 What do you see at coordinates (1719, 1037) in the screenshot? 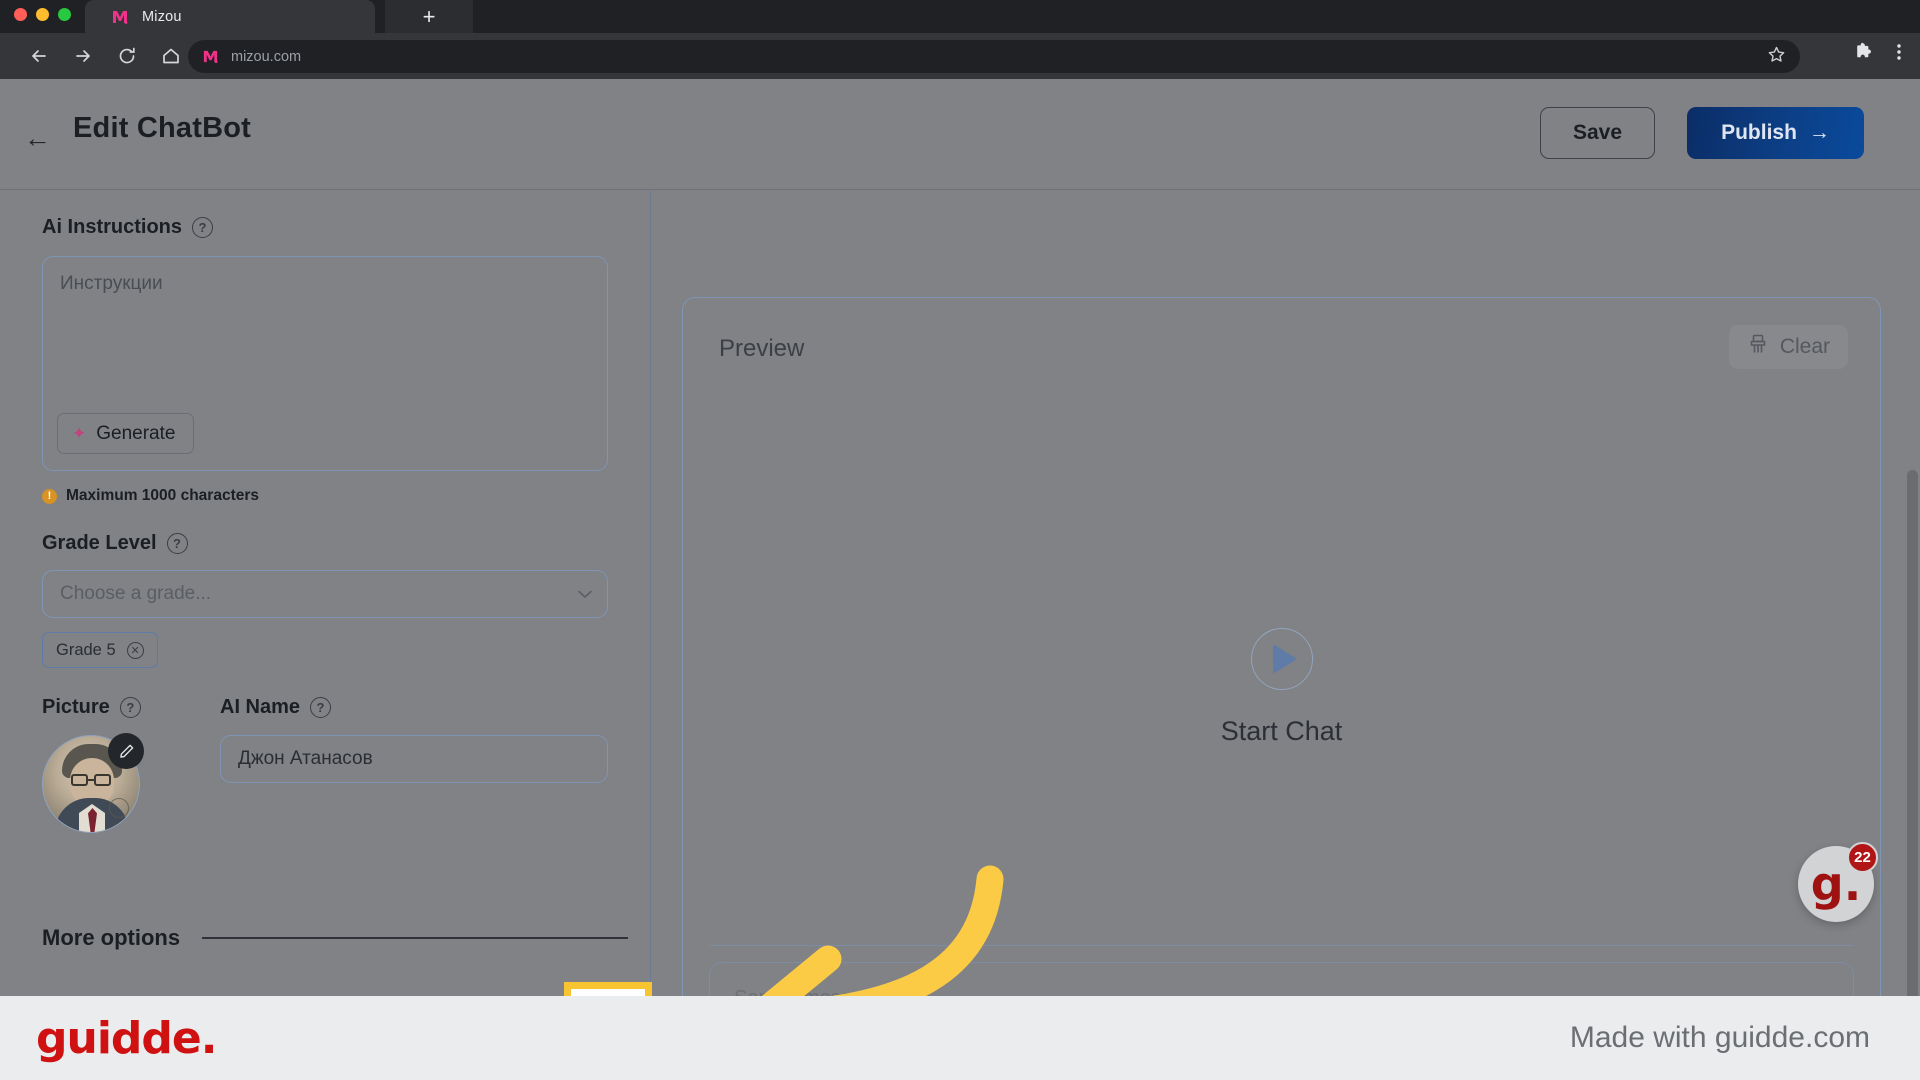
I see `made-with-guidde-text: Made with guidde.com` at bounding box center [1719, 1037].